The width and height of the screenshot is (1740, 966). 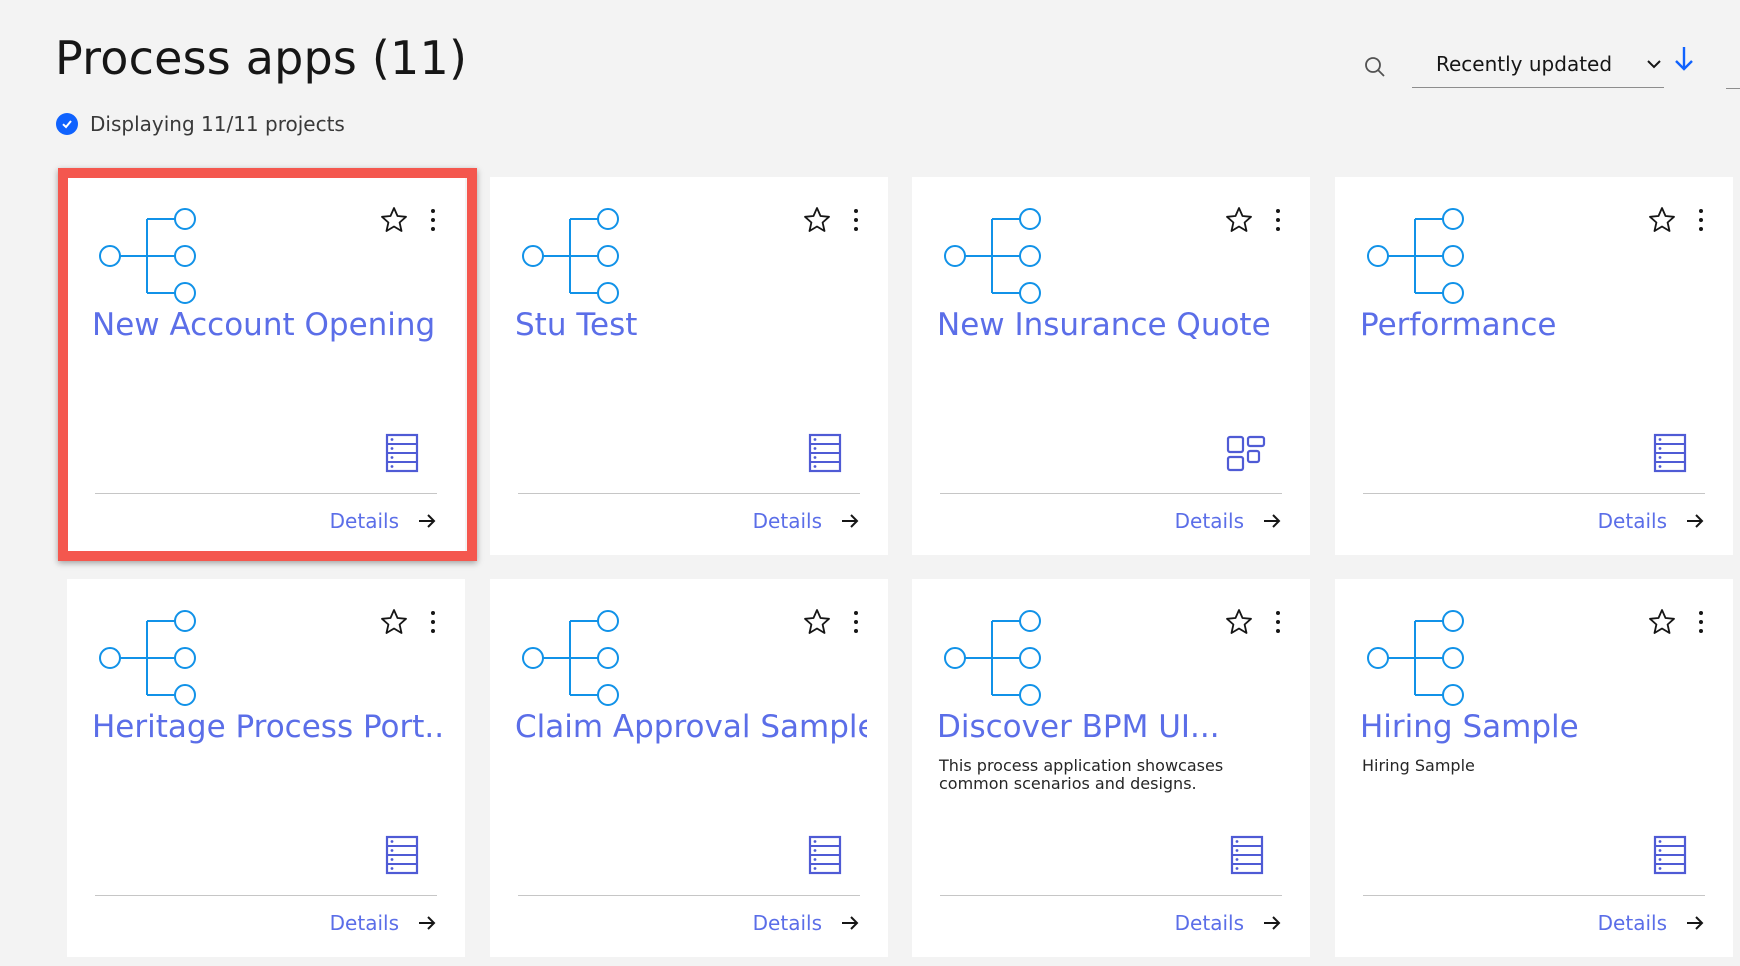 What do you see at coordinates (689, 768) in the screenshot?
I see `process-app-card: Claim Approval Sample Details` at bounding box center [689, 768].